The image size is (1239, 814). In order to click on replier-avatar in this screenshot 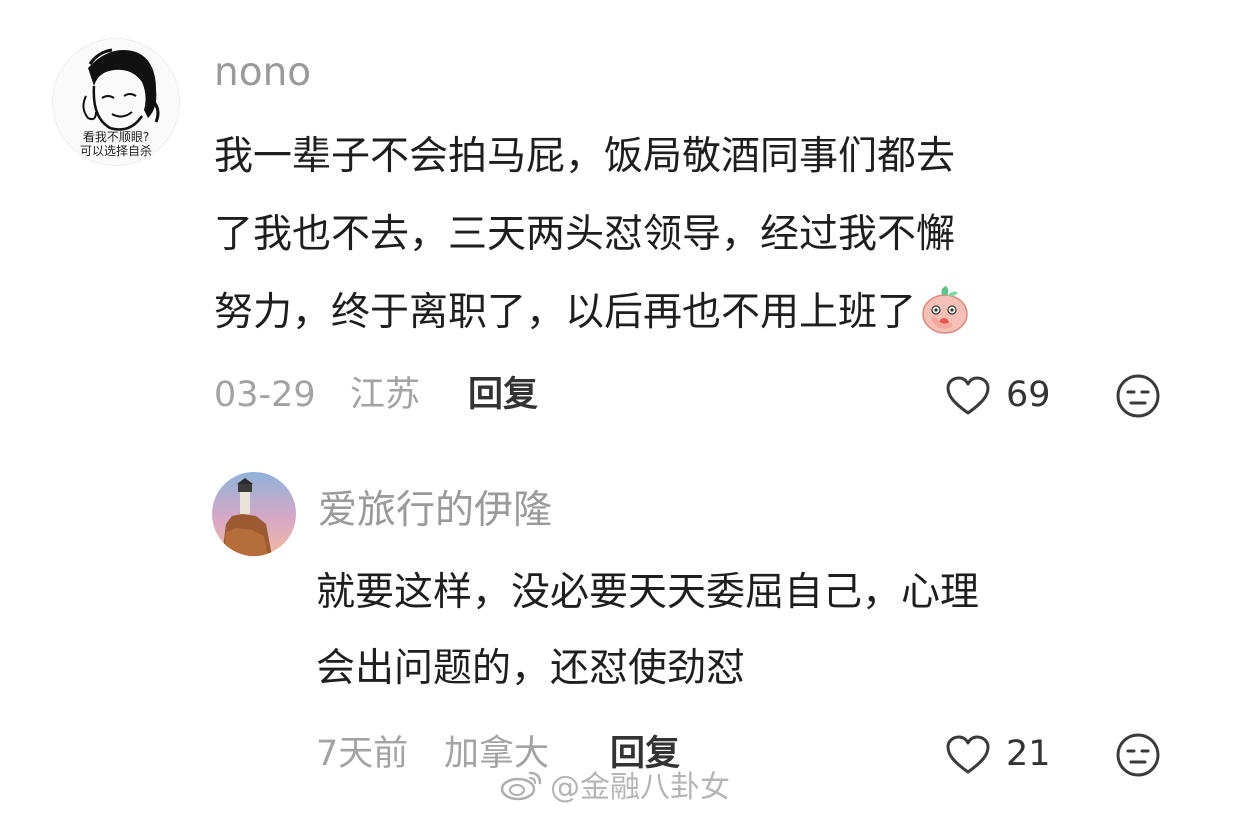, I will do `click(254, 514)`.